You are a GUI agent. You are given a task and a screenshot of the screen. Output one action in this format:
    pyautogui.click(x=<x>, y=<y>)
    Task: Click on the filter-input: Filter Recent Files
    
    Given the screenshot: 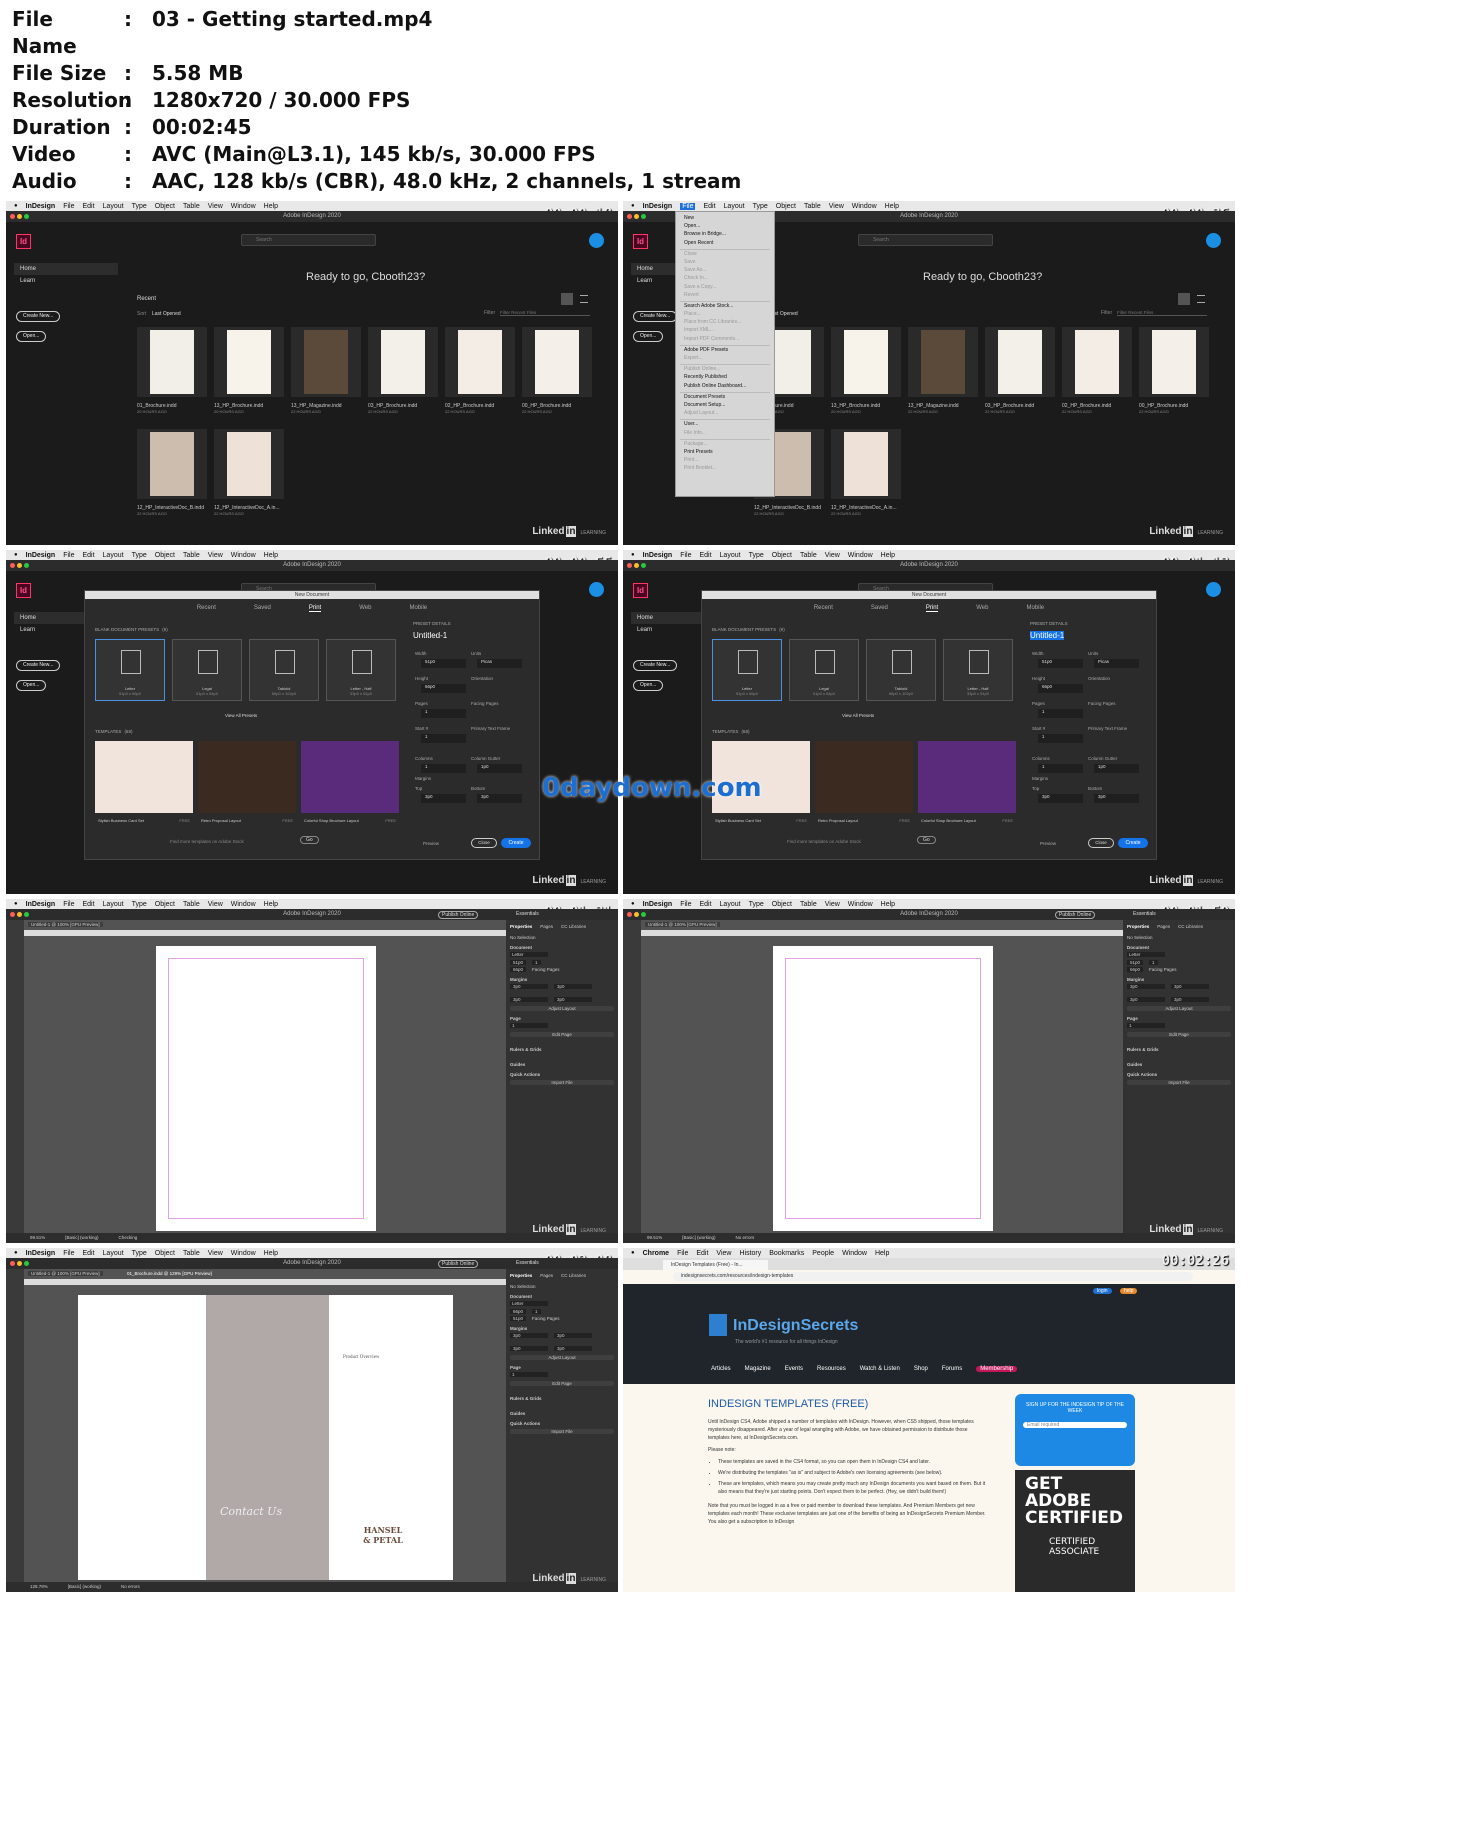 What is the action you would take?
    pyautogui.click(x=1162, y=313)
    